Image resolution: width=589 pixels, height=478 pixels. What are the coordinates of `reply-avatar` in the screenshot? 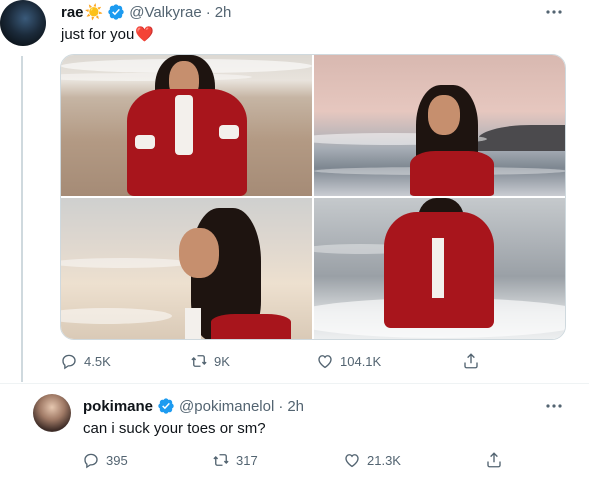 It's located at (52, 413).